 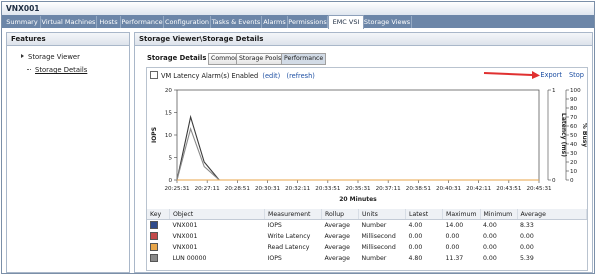 What do you see at coordinates (268, 189) in the screenshot?
I see `x-tick-label: 20:30:31` at bounding box center [268, 189].